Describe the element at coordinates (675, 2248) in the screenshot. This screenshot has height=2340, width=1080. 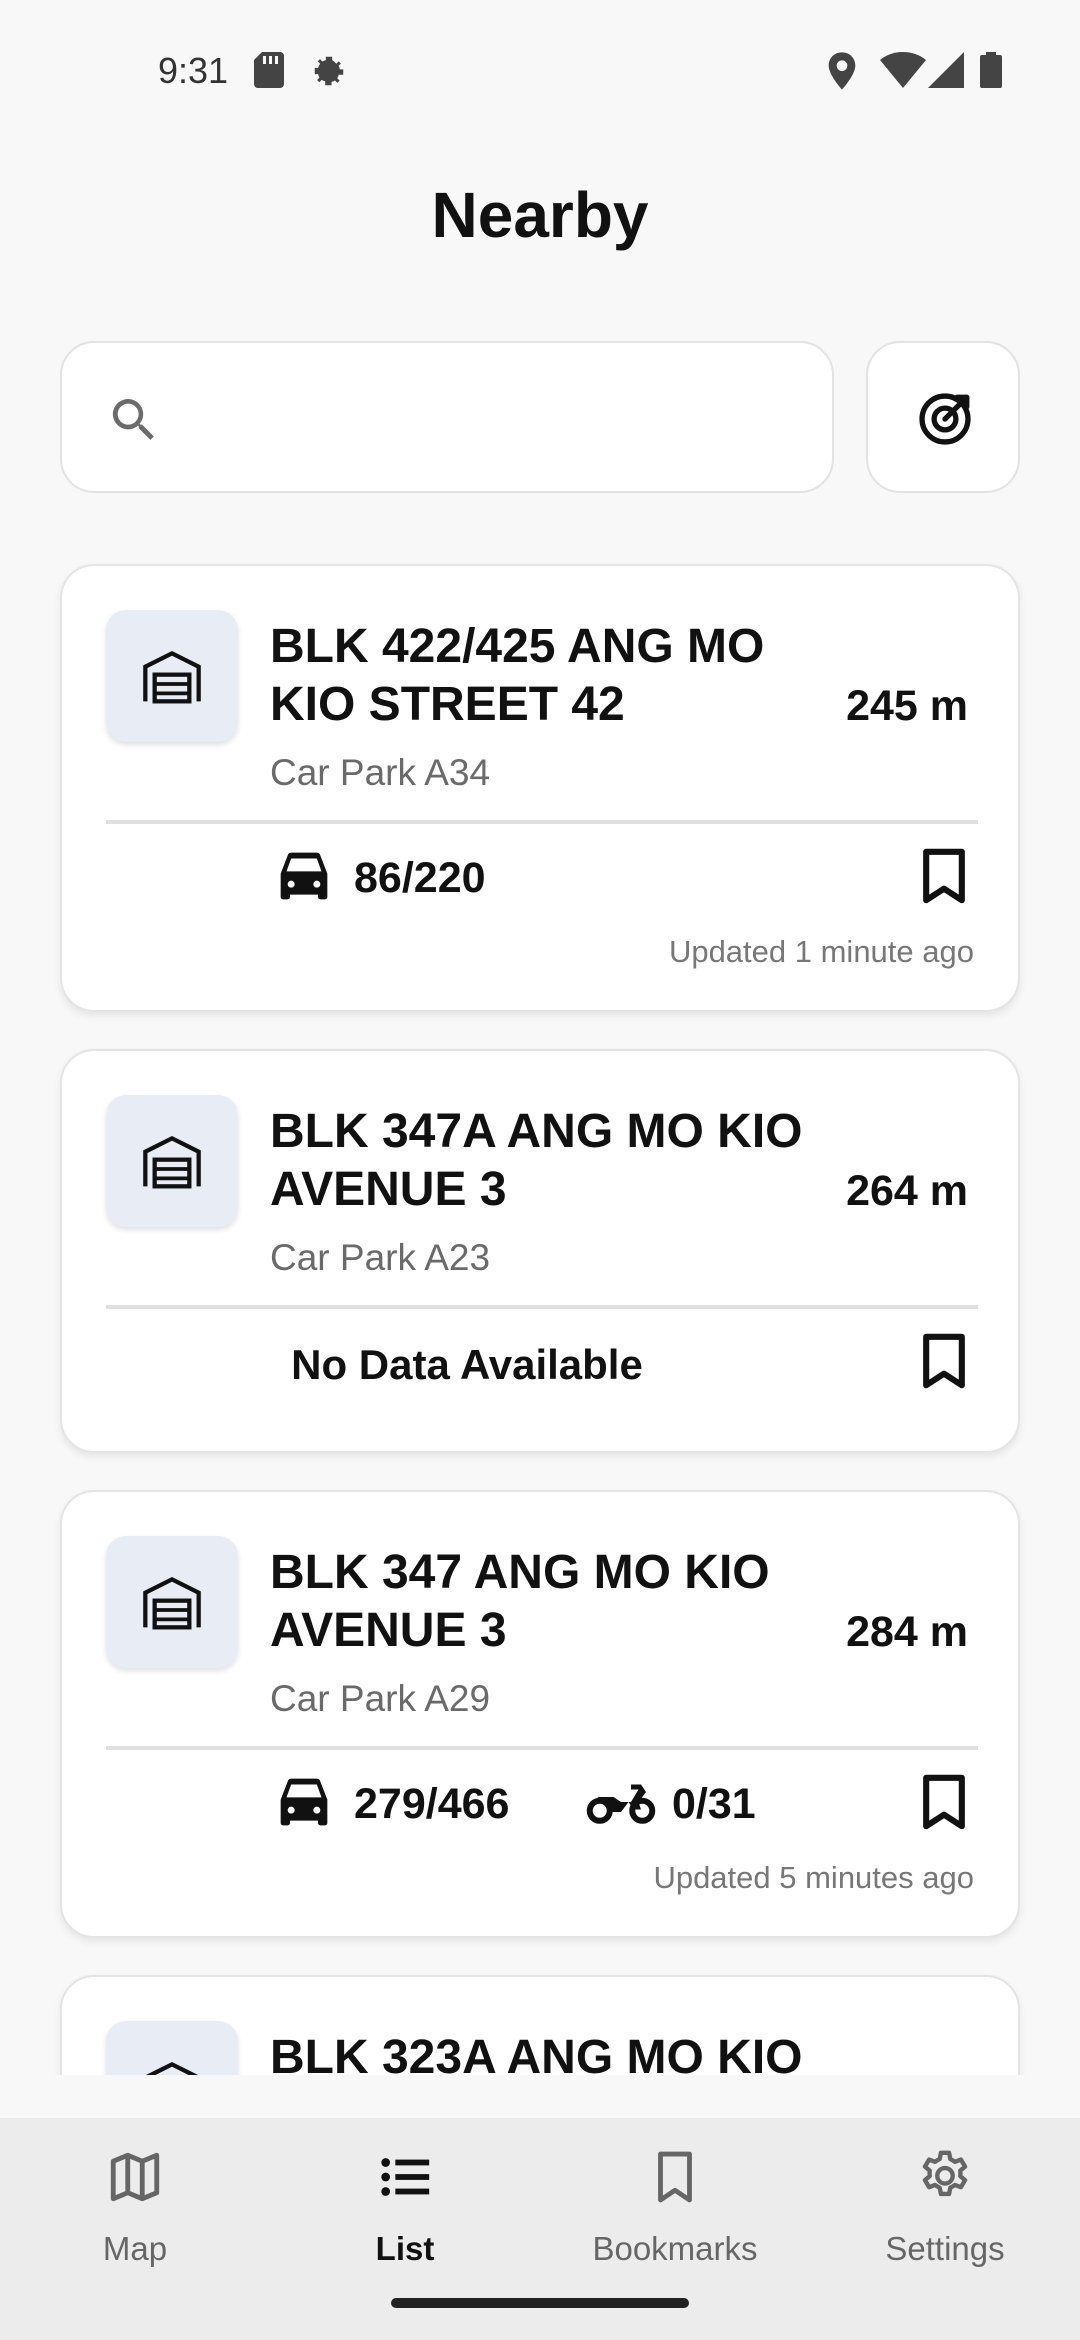
I see `nav-label: Bookmarks` at that location.